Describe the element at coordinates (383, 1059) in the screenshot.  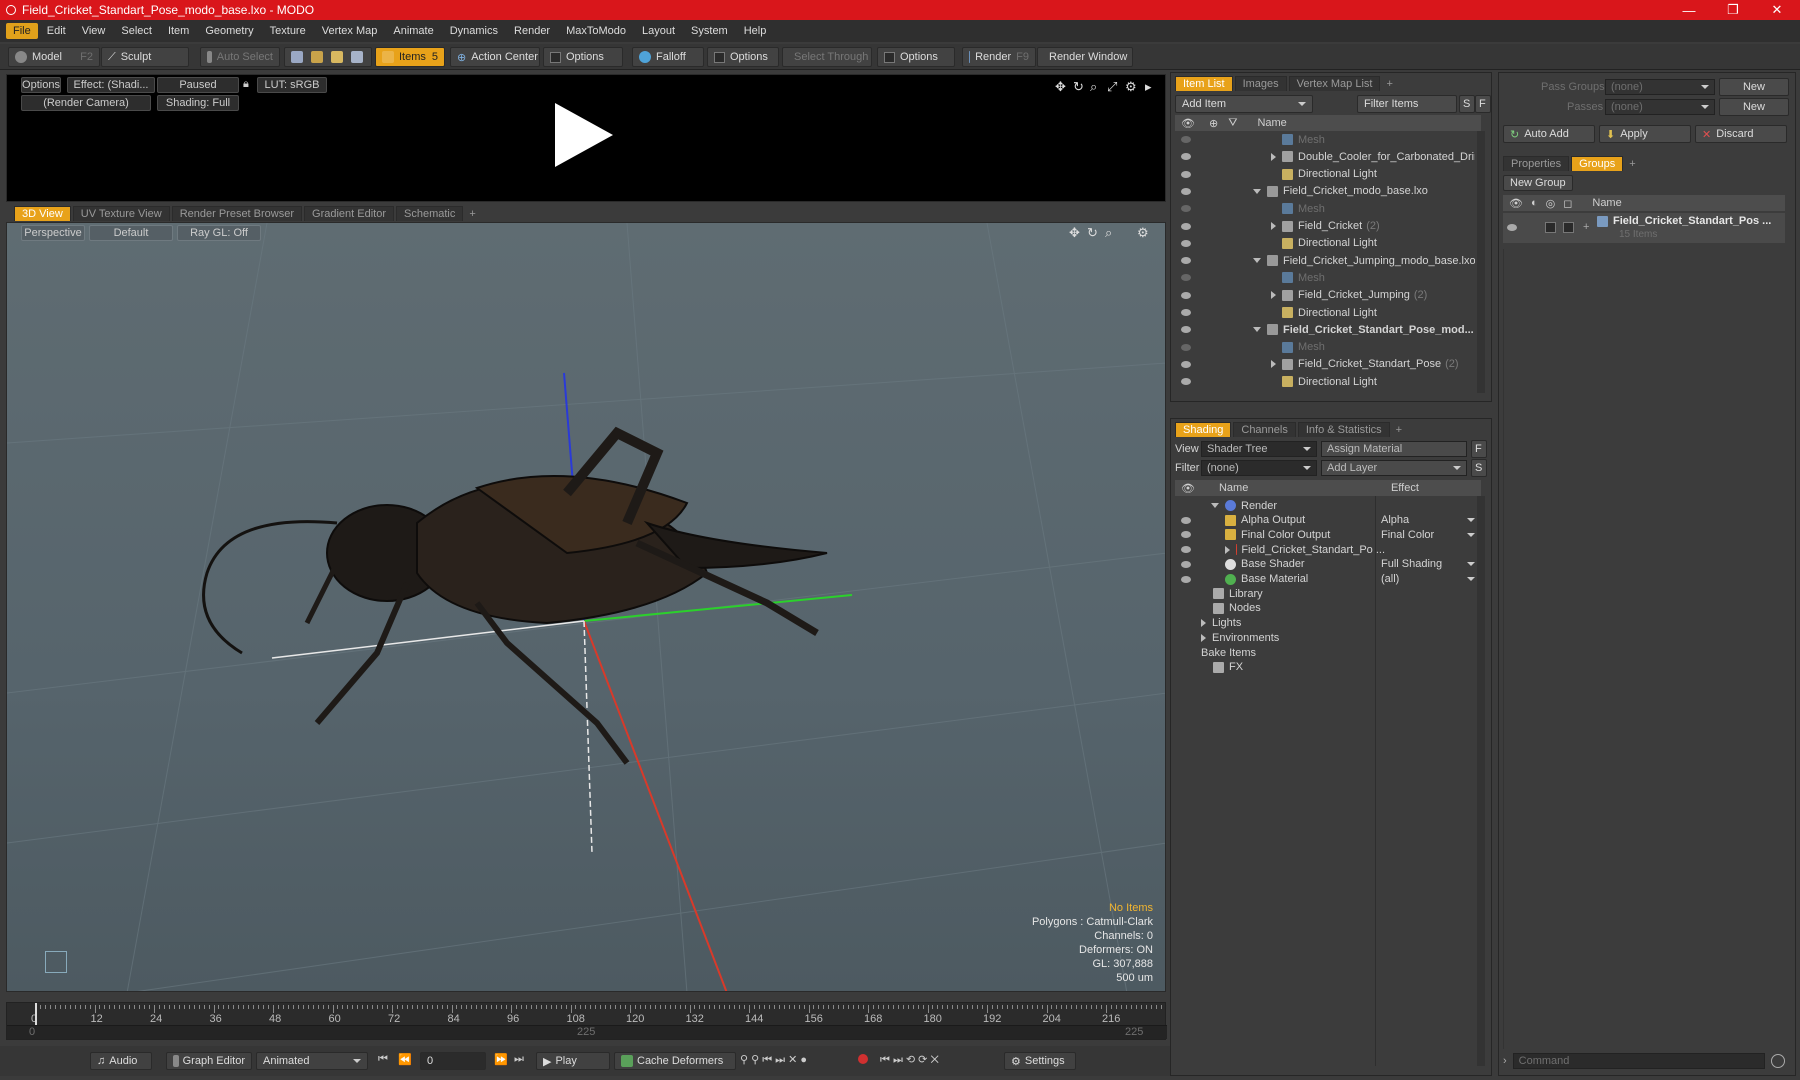
I see `go-to-start-icon: ⏮` at that location.